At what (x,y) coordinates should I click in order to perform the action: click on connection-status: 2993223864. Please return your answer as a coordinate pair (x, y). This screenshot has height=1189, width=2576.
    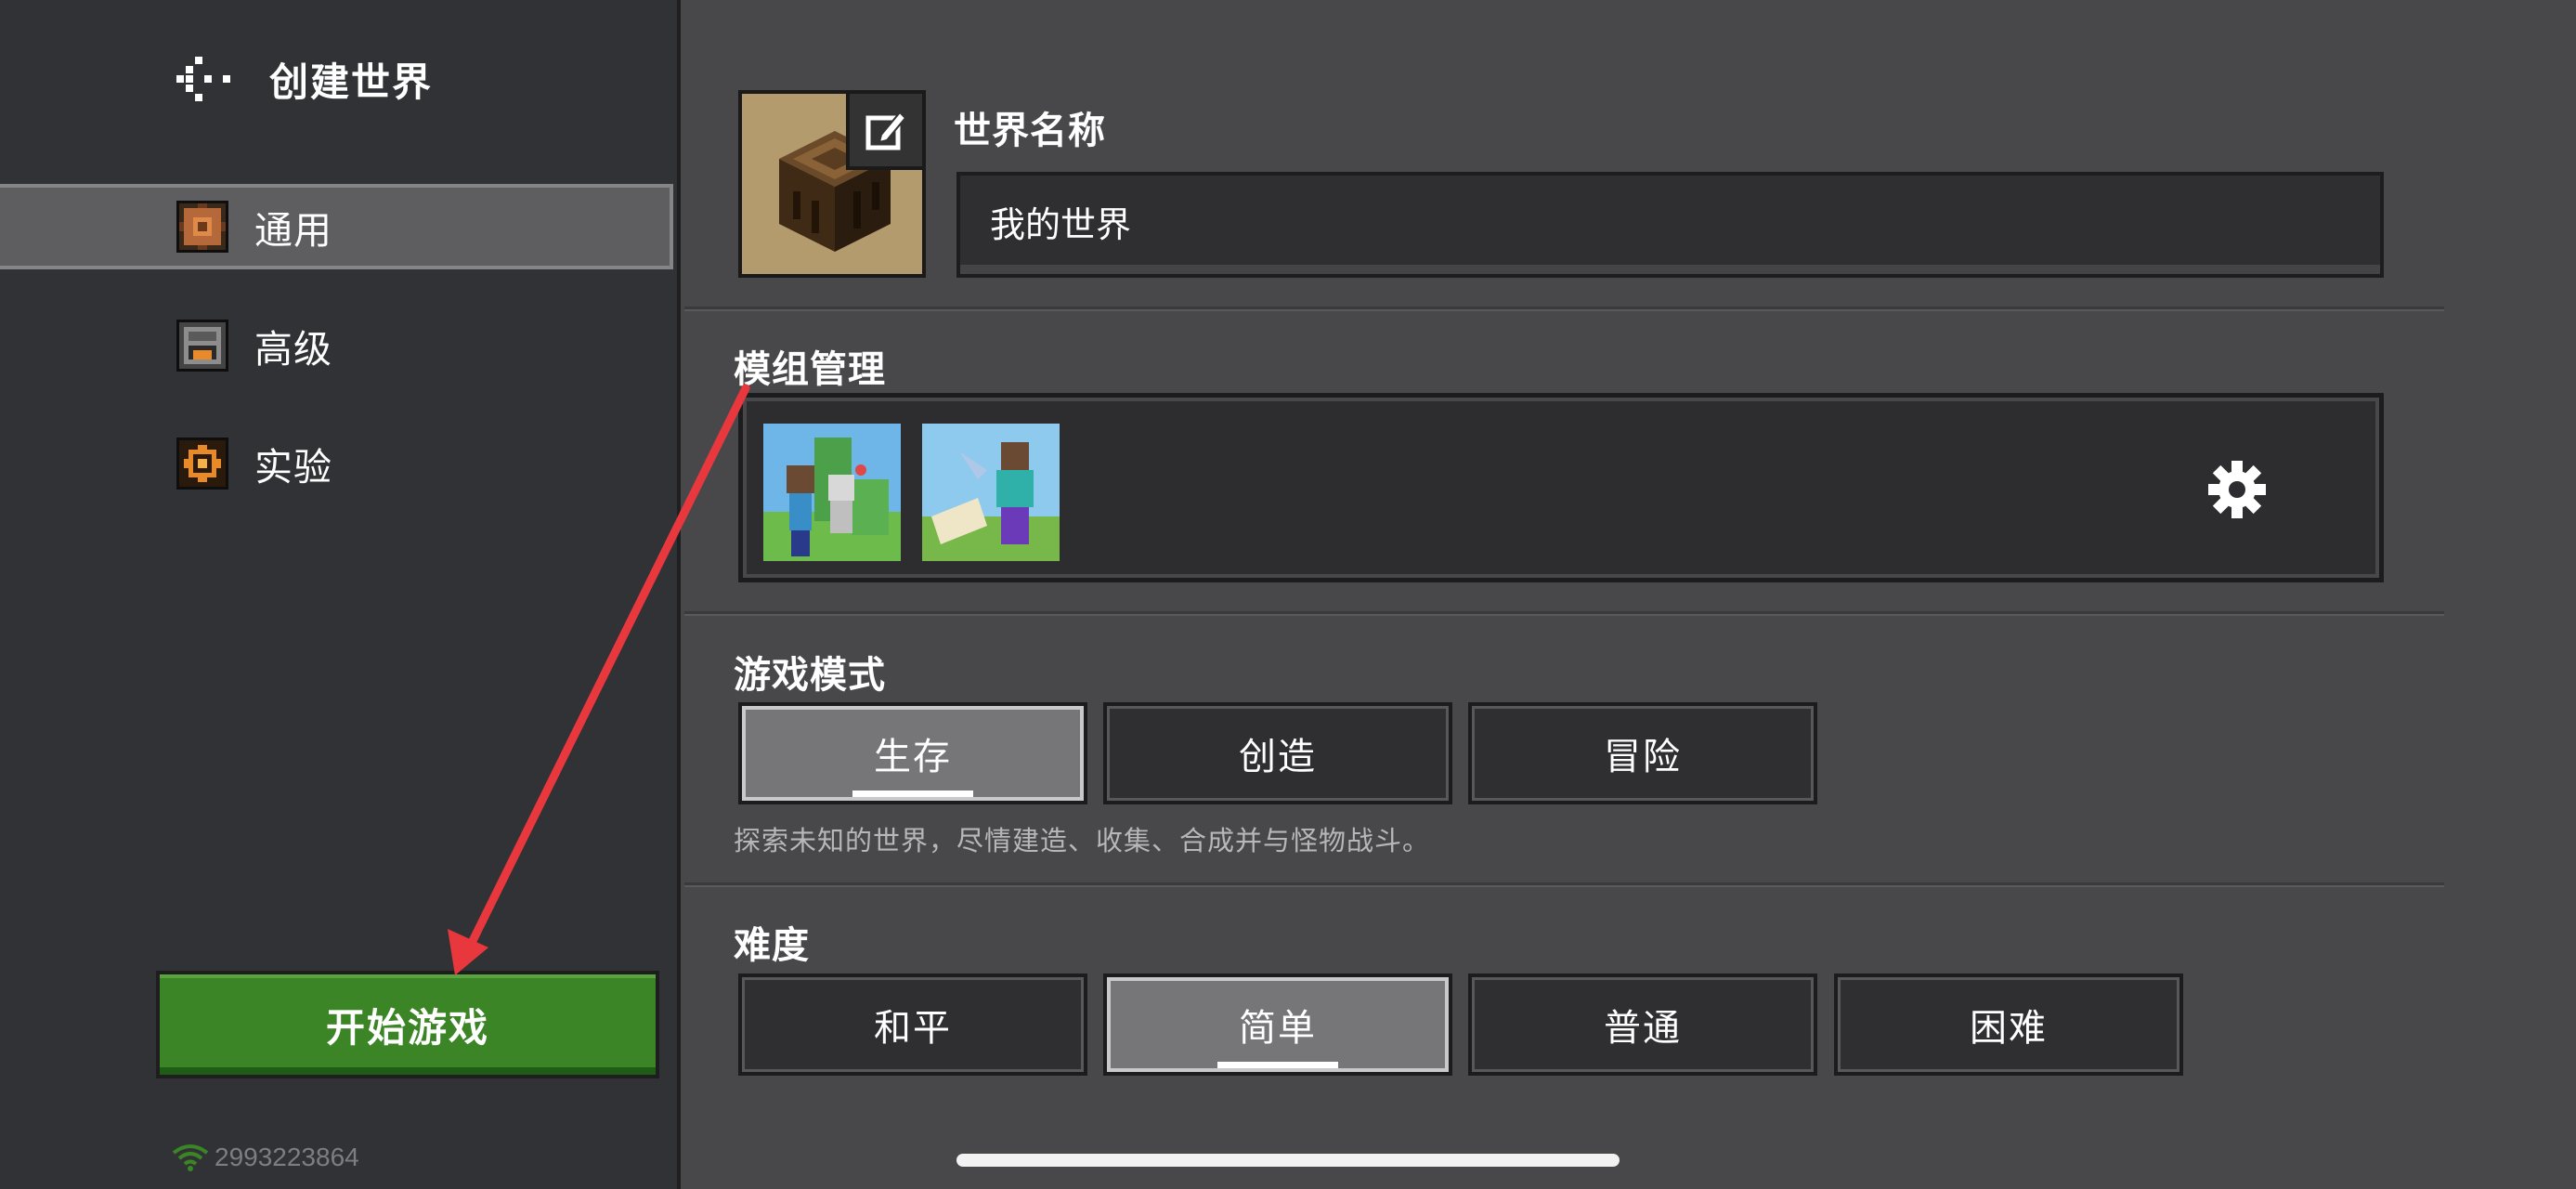
    Looking at the image, I should click on (265, 1158).